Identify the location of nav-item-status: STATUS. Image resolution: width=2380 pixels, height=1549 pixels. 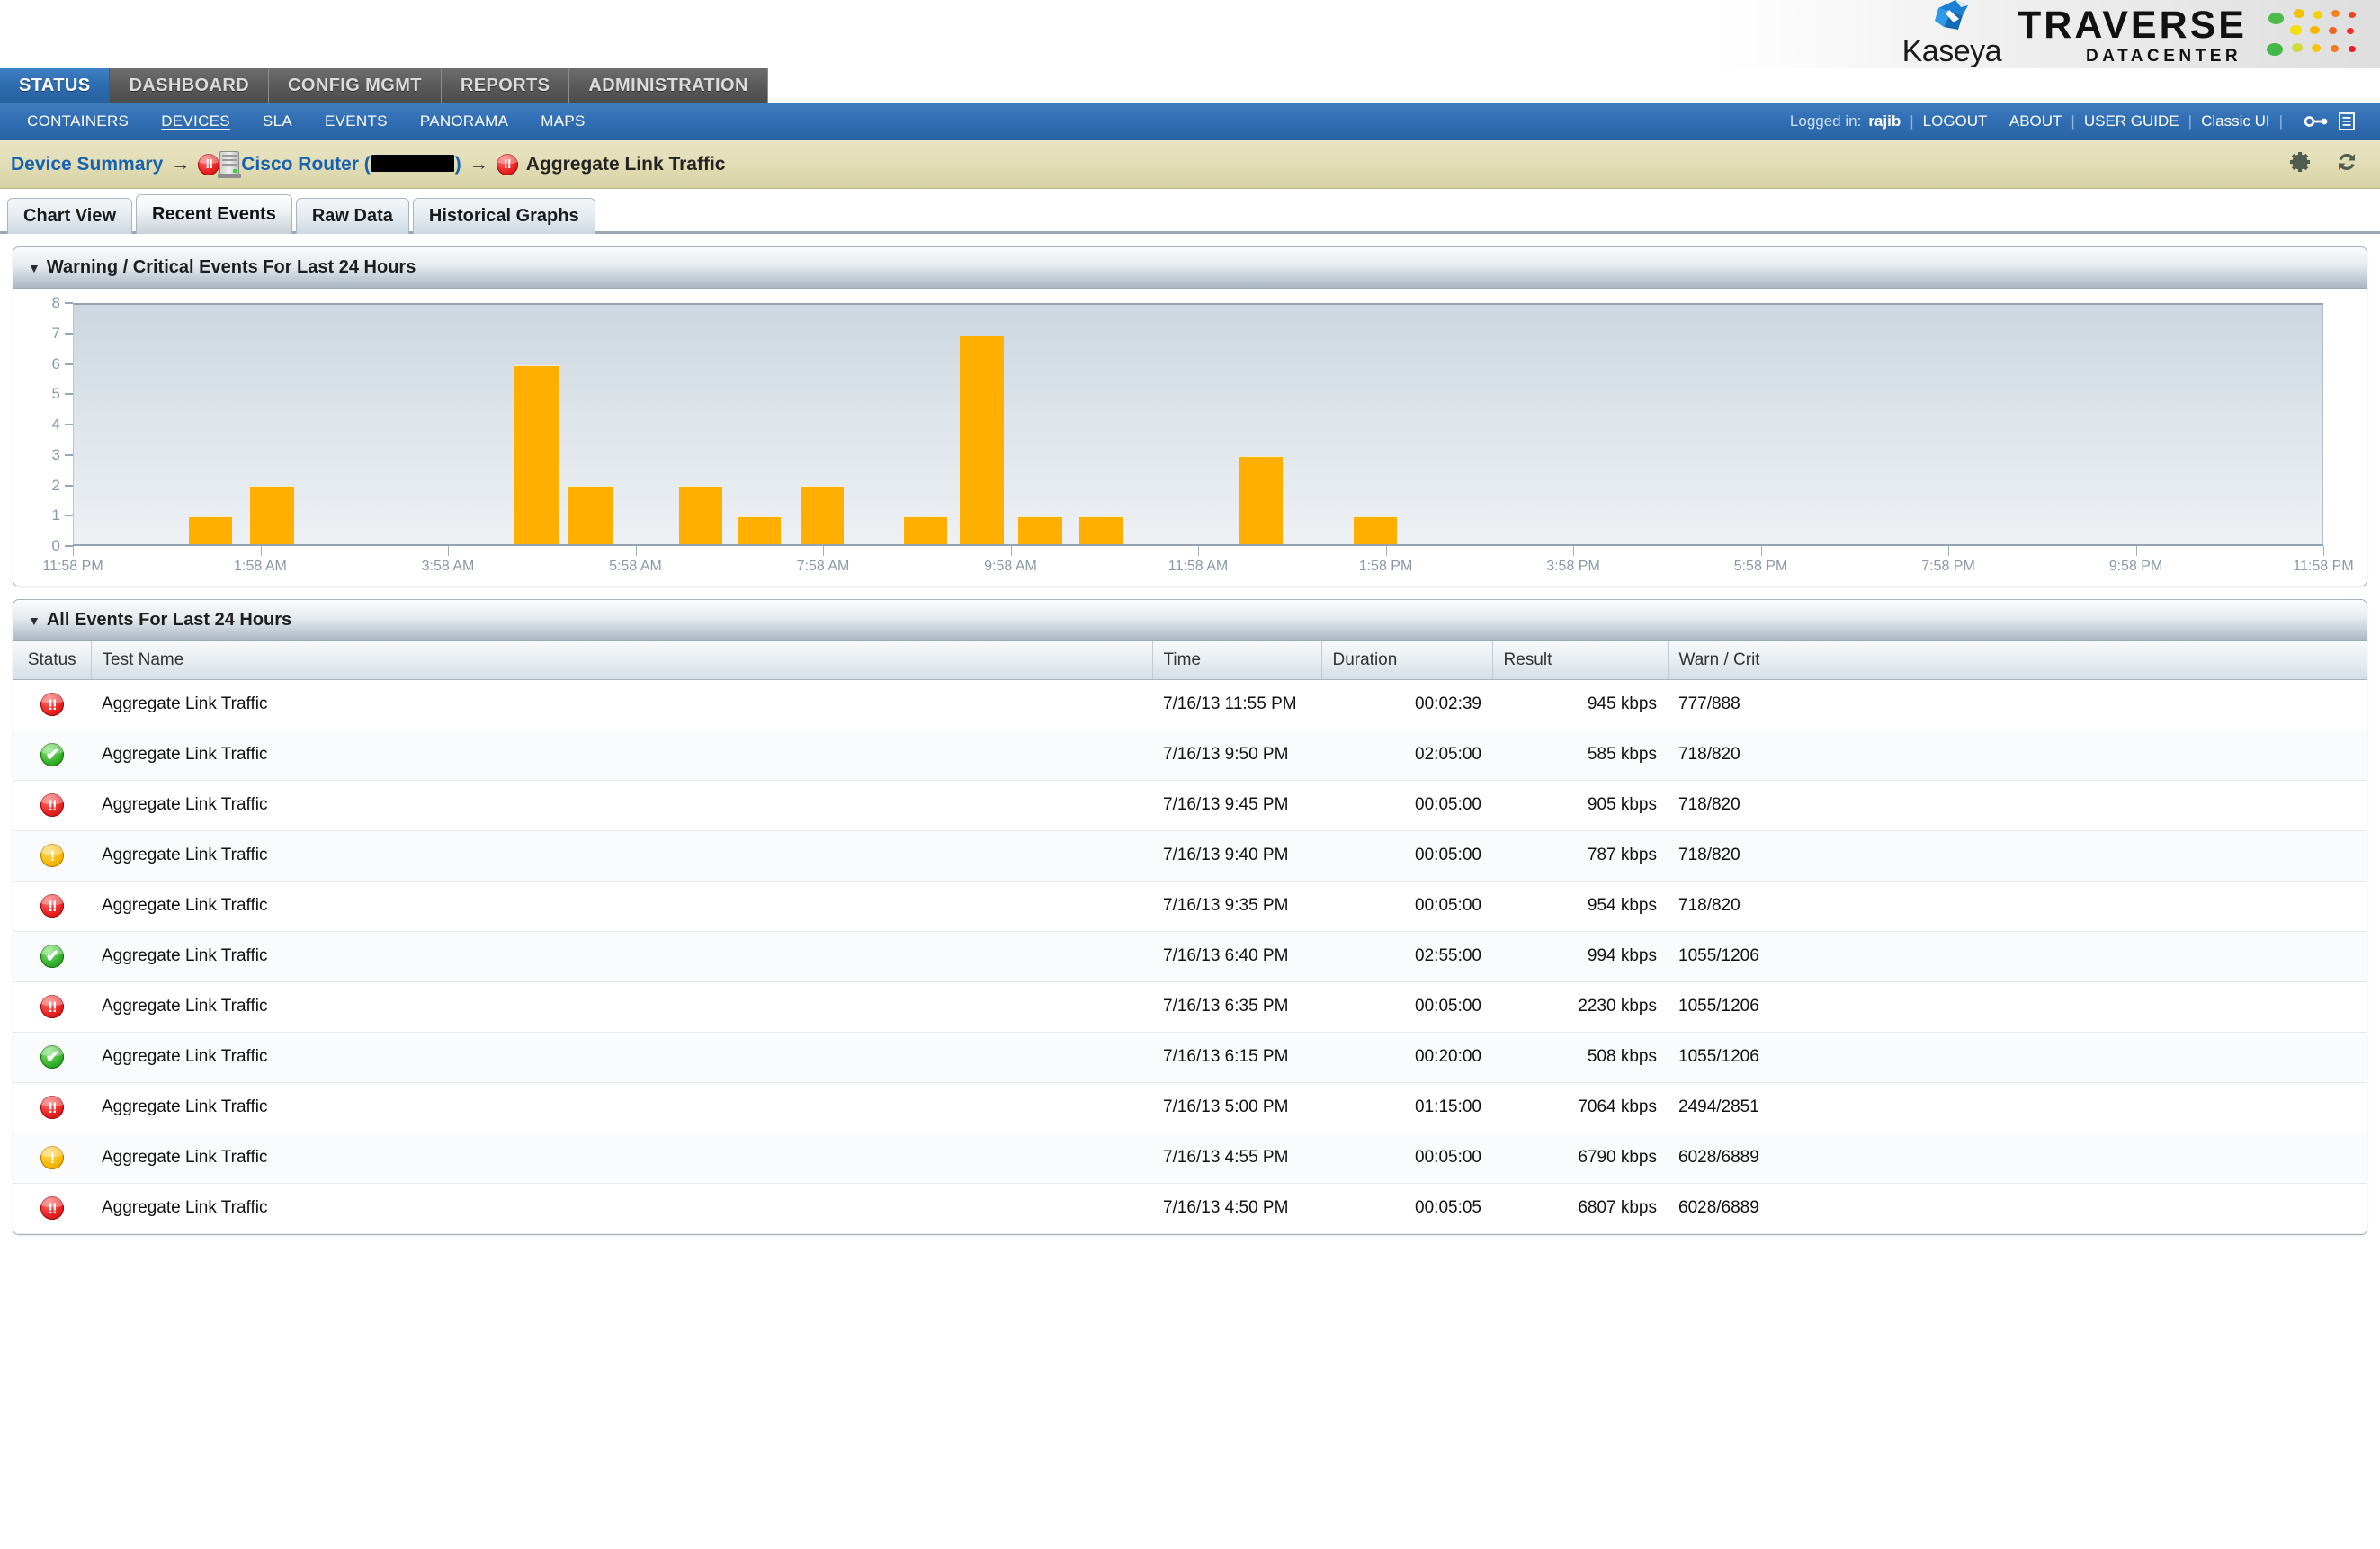
(55, 85).